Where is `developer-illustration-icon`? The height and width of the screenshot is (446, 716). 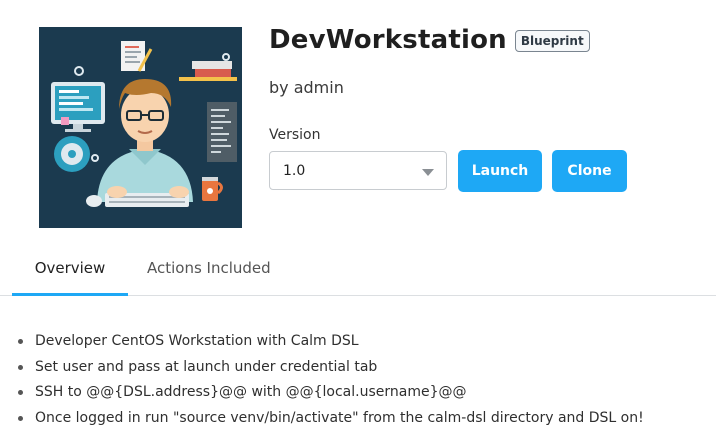 developer-illustration-icon is located at coordinates (144, 124).